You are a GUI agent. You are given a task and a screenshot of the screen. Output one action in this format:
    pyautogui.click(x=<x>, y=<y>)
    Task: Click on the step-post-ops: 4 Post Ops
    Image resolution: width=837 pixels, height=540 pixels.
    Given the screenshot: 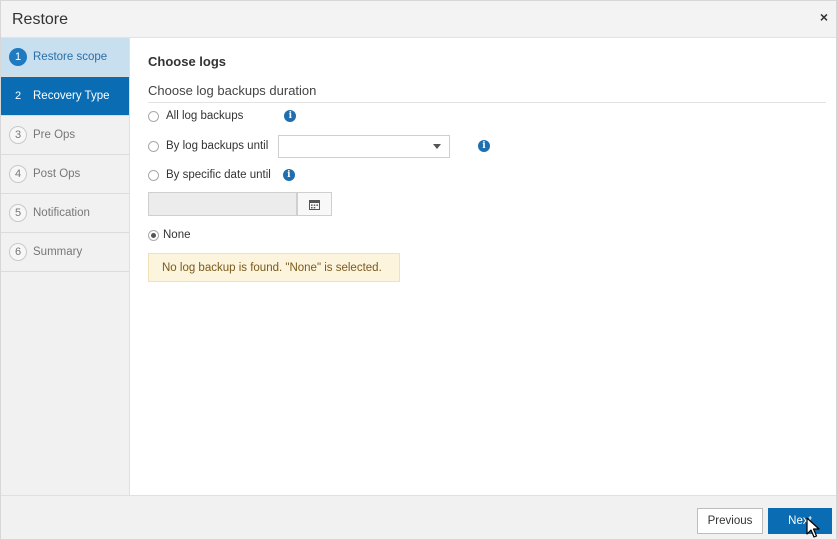 What is the action you would take?
    pyautogui.click(x=65, y=174)
    